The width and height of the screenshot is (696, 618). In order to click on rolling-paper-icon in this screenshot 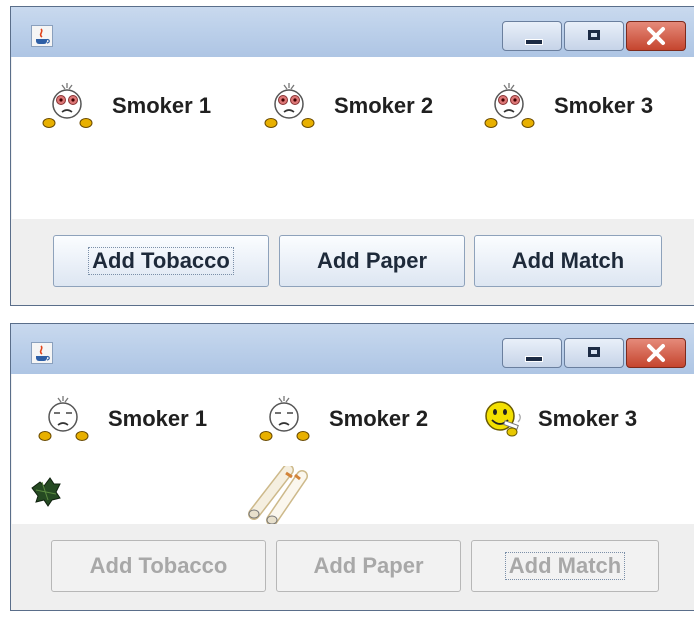, I will do `click(278, 496)`.